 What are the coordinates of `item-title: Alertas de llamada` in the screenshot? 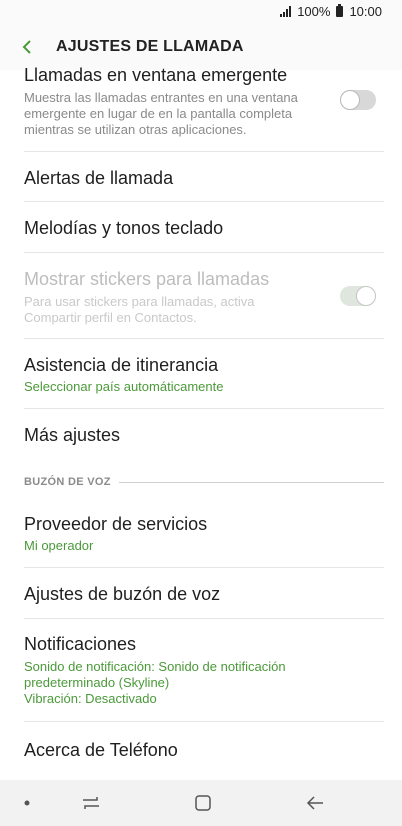 It's located at (99, 178).